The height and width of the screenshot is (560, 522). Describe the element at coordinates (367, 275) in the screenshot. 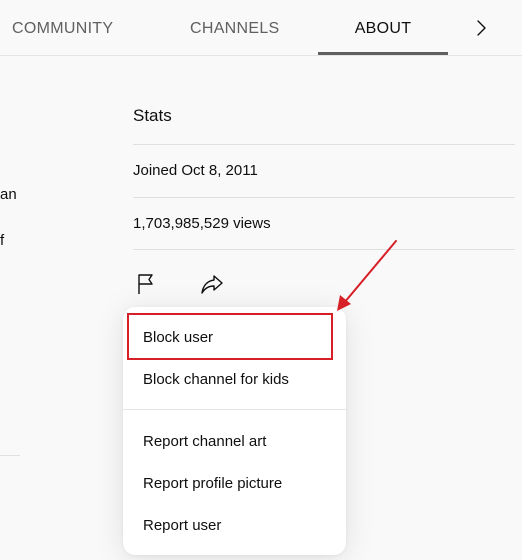

I see `annotation-arrow-icon` at that location.